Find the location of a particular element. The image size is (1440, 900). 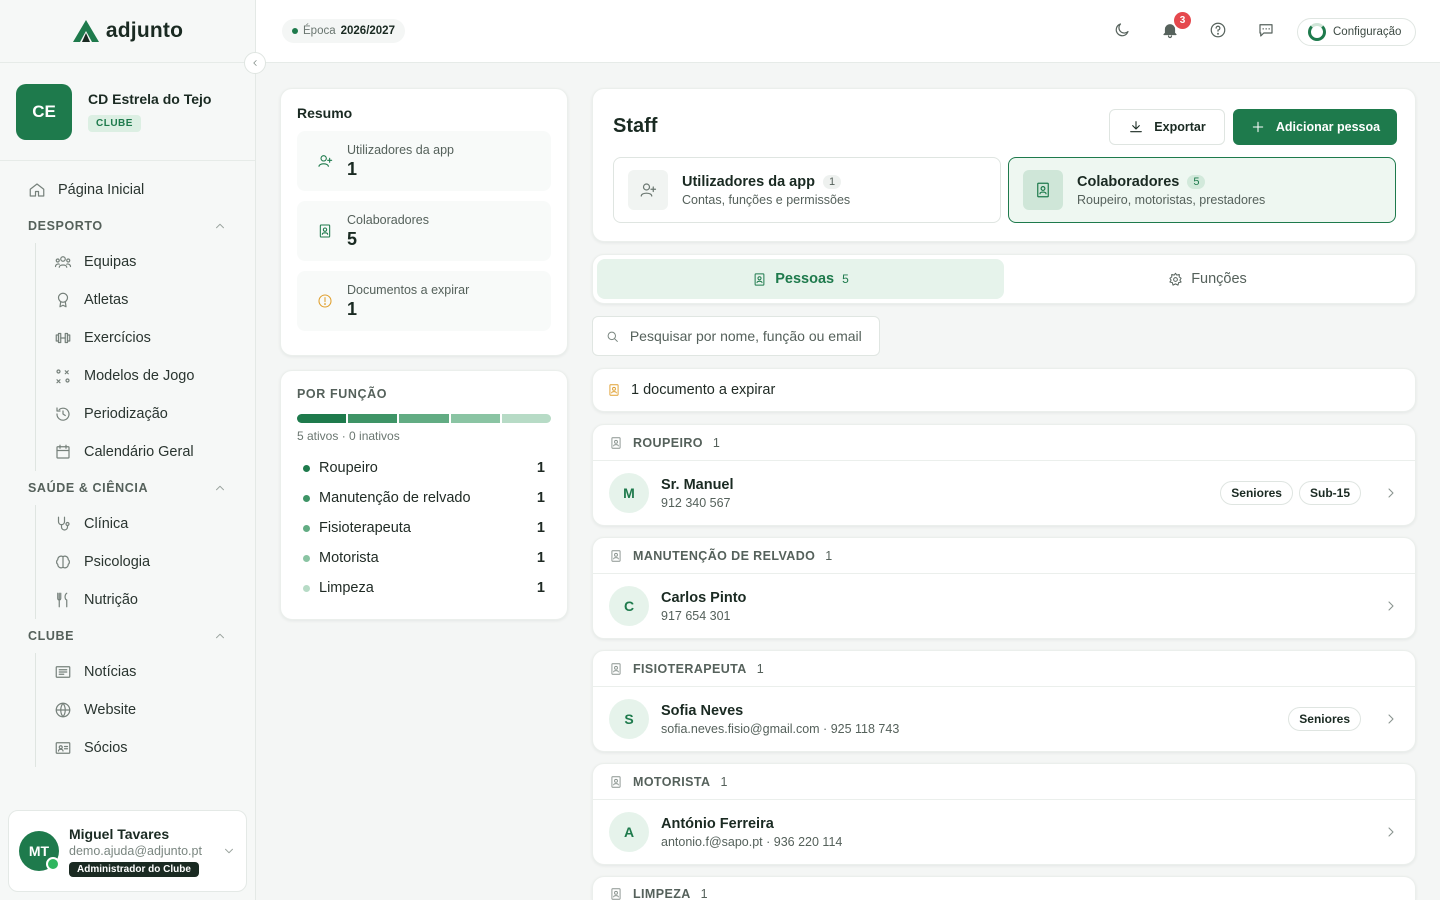

export-button: Exportar is located at coordinates (1167, 127).